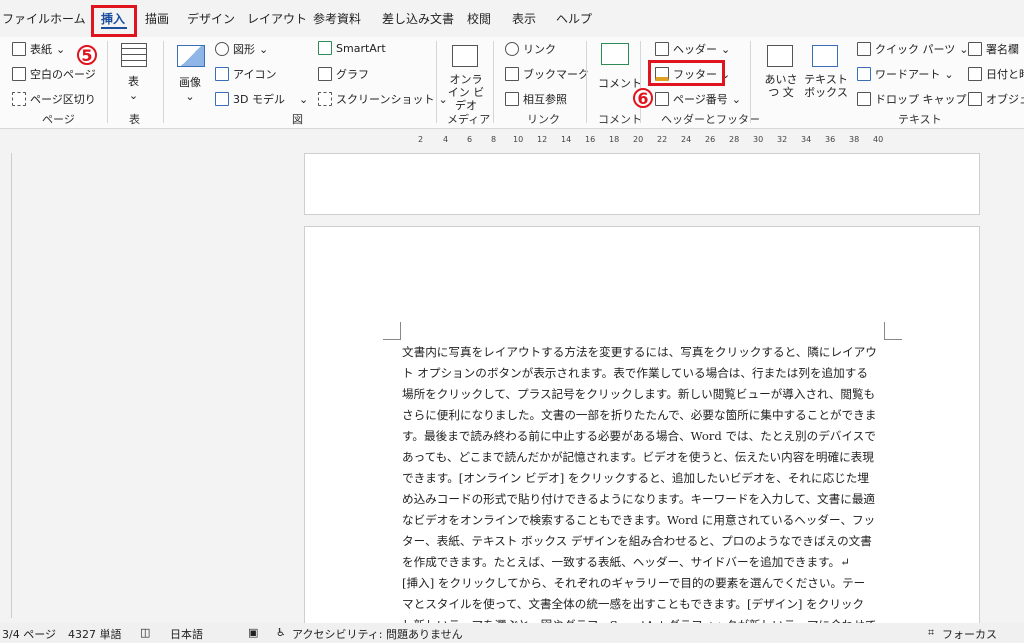 This screenshot has width=1024, height=643. Describe the element at coordinates (186, 634) in the screenshot. I see `language-indicator: 日本語` at that location.